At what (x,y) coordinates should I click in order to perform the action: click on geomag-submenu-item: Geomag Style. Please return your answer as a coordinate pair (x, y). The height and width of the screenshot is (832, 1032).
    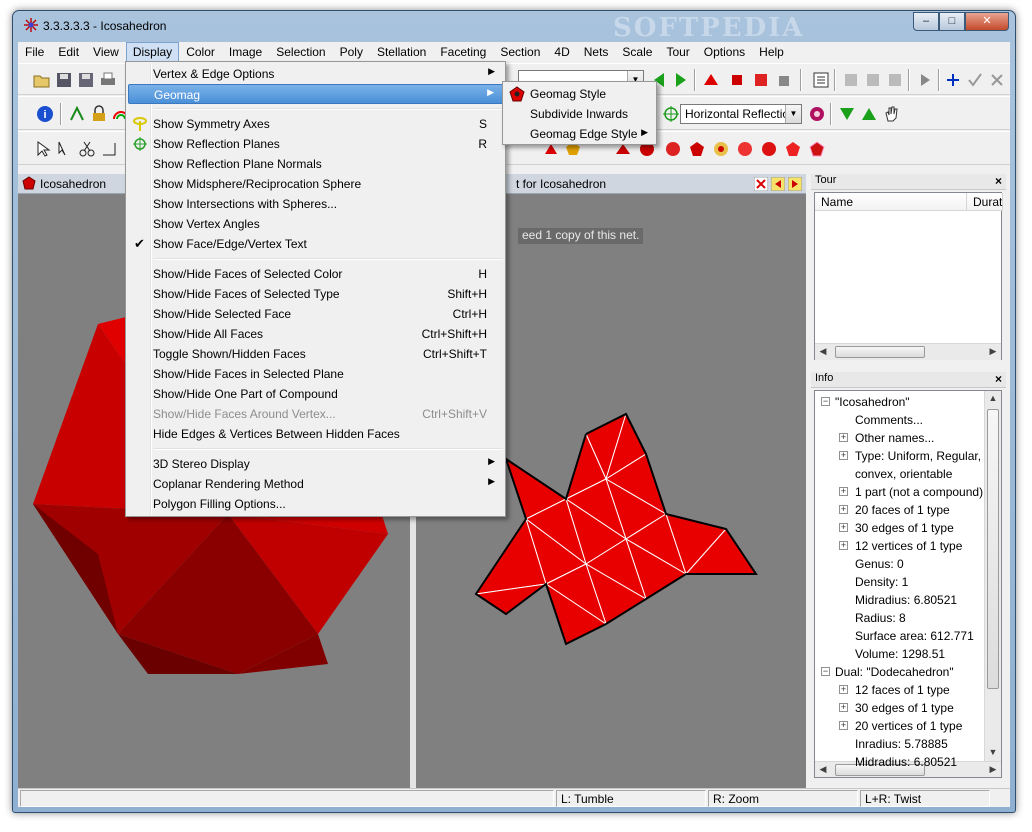
    Looking at the image, I should click on (579, 94).